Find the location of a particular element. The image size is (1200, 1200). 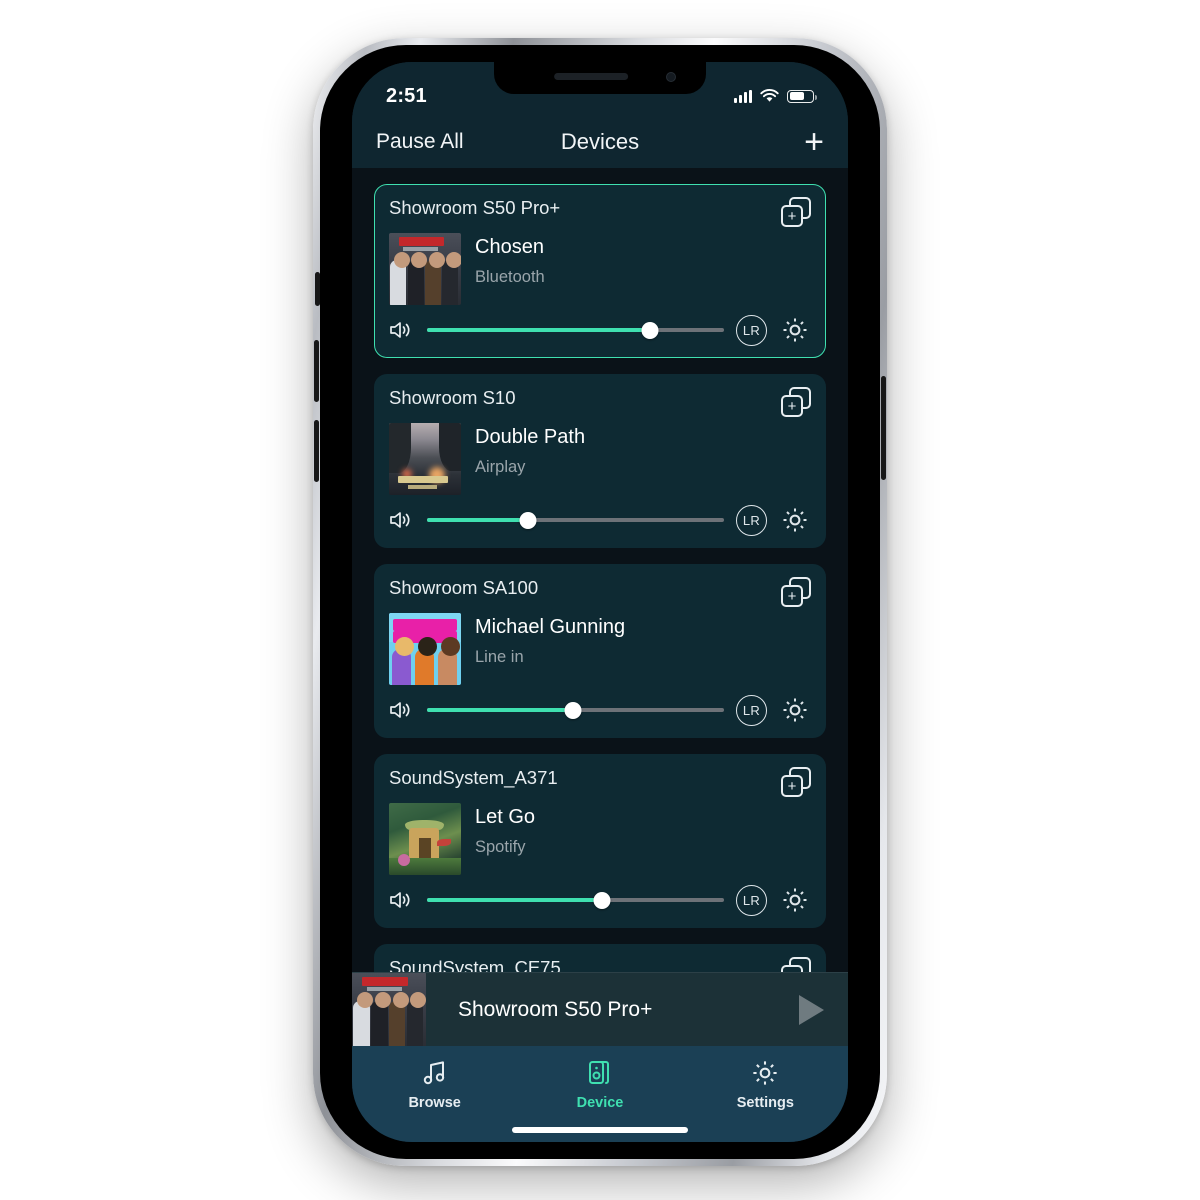

device-card-header: SoundSystem_A371 + is located at coordinates (600, 782).